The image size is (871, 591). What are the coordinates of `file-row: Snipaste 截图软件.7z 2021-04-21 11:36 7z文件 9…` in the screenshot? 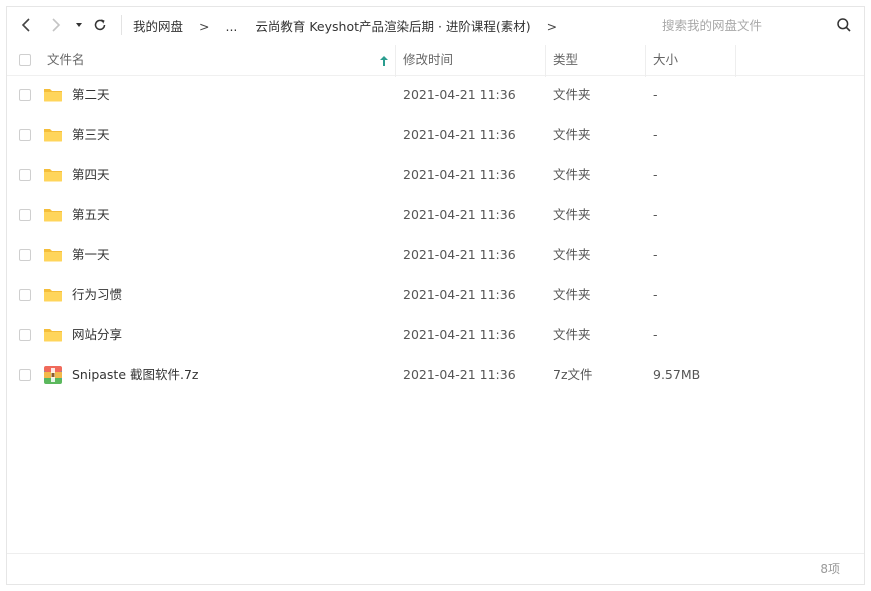 It's located at (435, 375).